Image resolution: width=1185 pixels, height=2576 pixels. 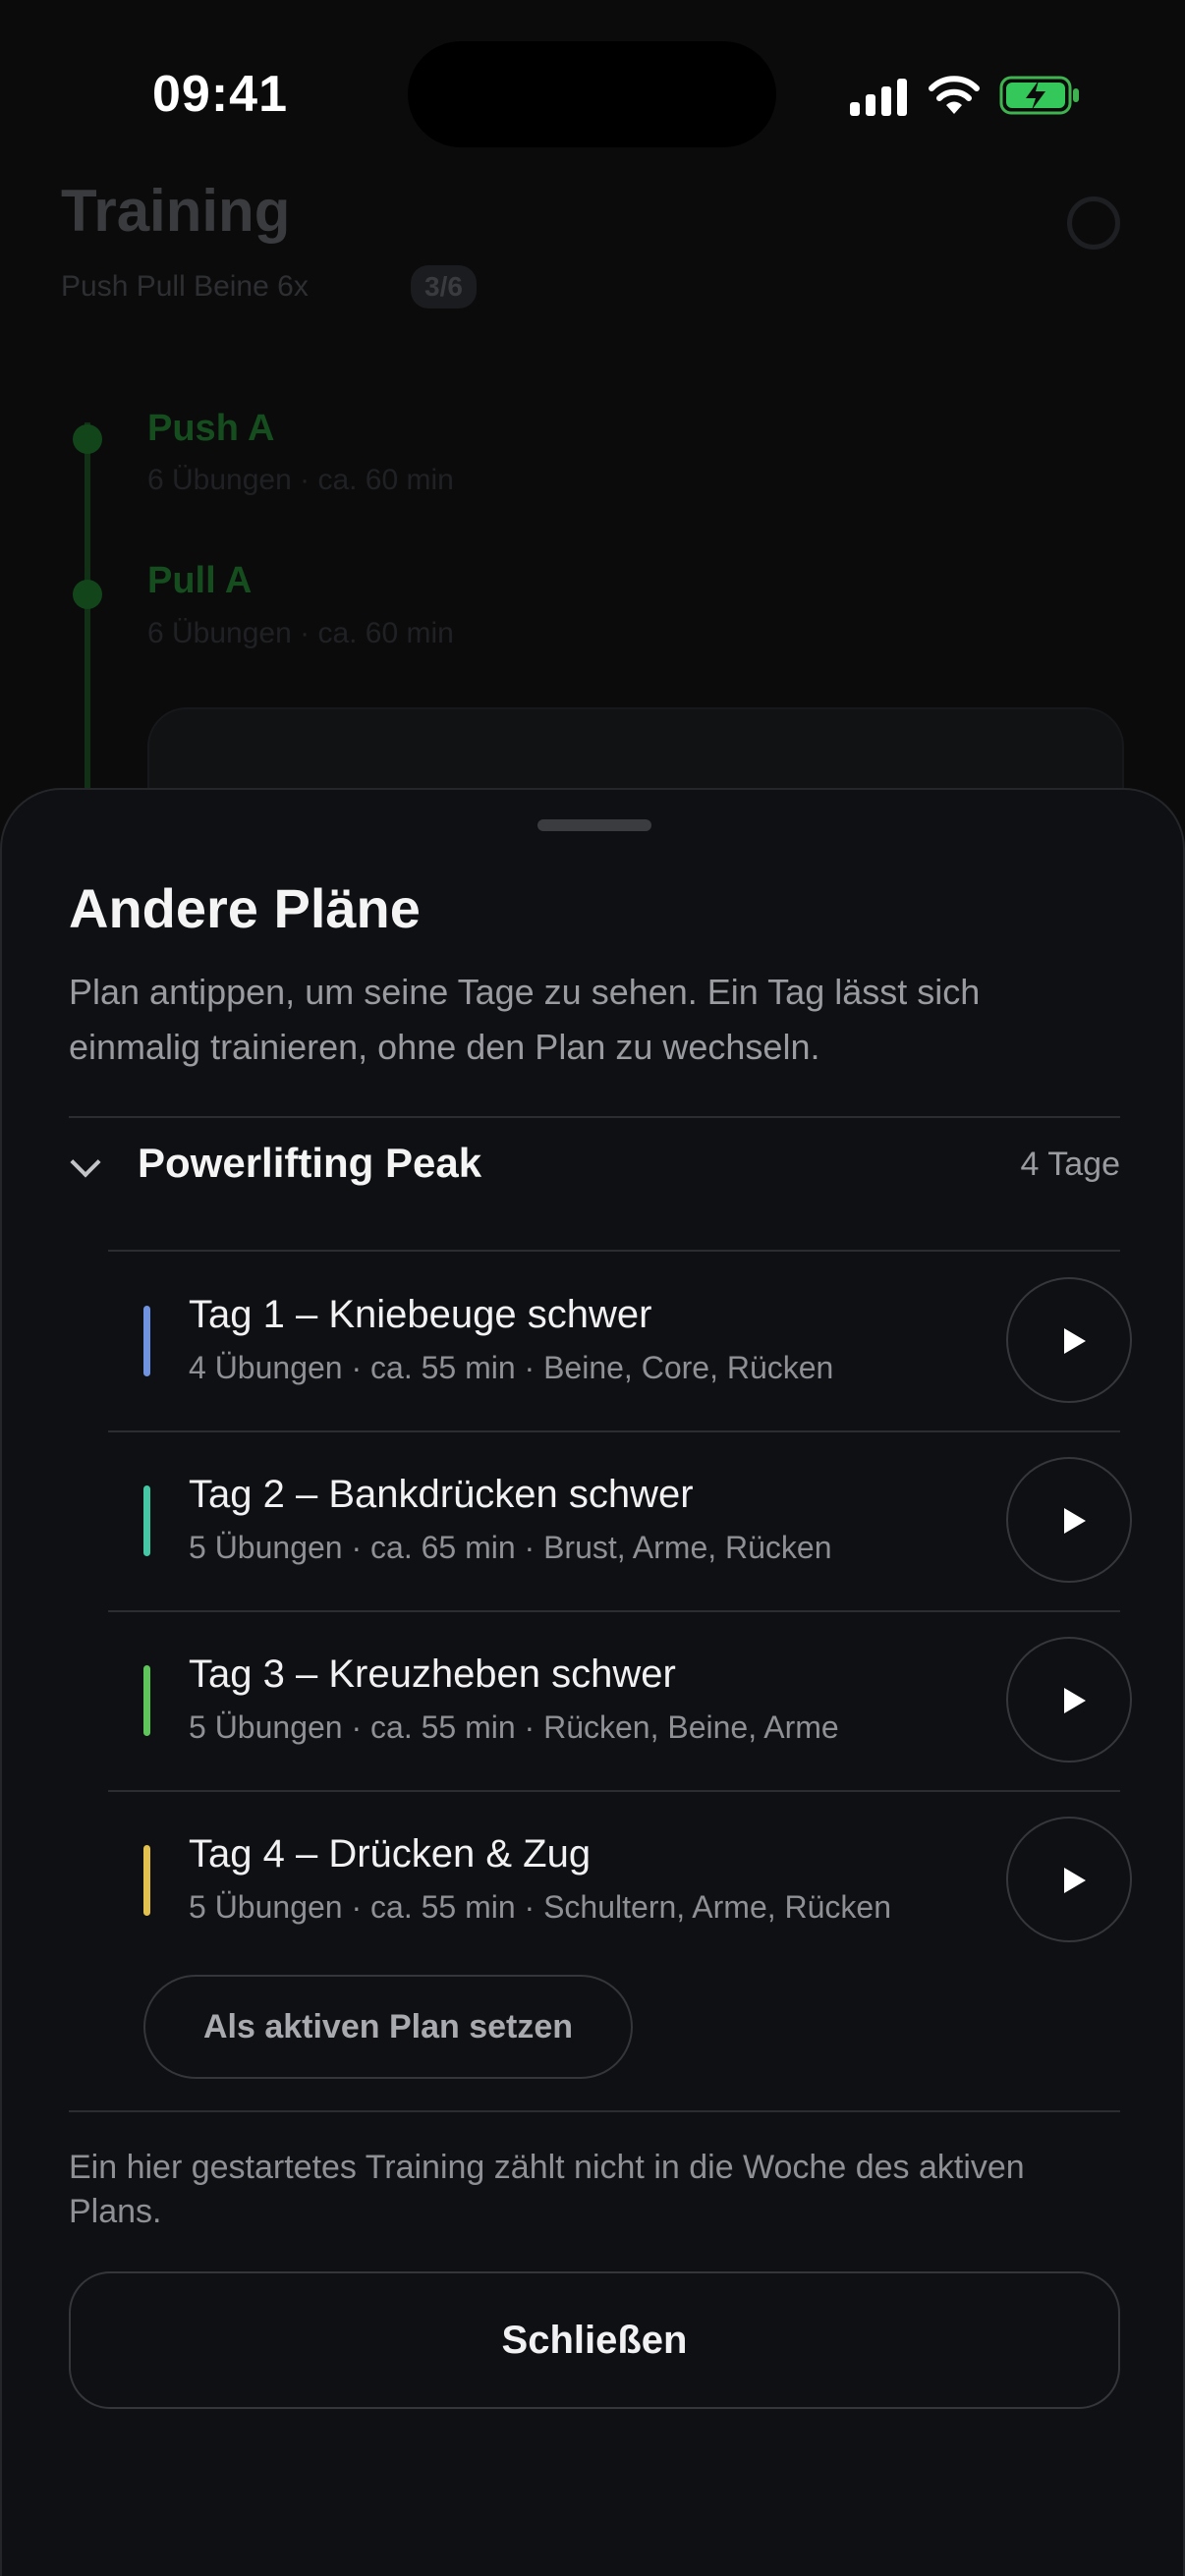 What do you see at coordinates (185, 286) in the screenshot?
I see `background-subtitle: Push Pull Beine 6x` at bounding box center [185, 286].